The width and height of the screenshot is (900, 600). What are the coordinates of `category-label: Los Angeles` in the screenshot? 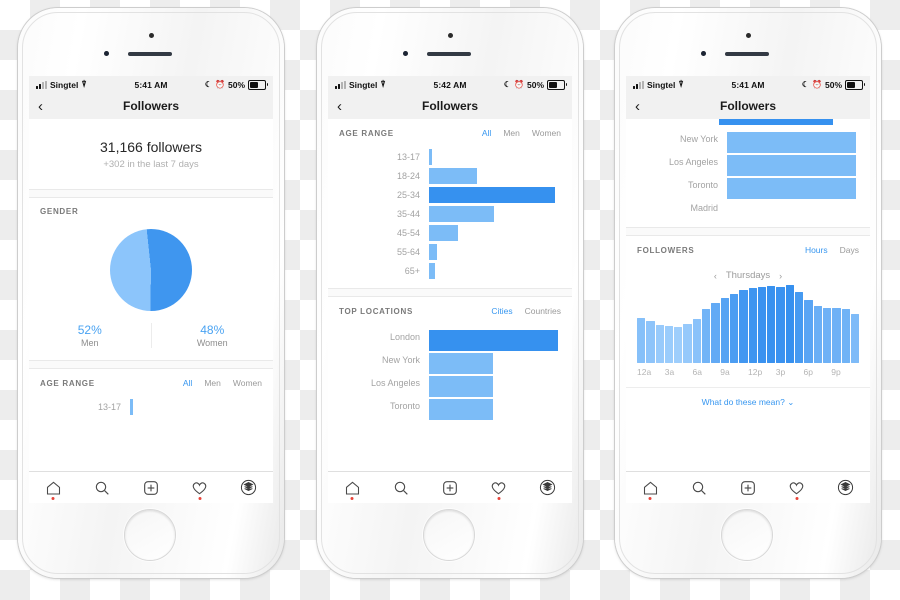 It's located at (693, 161).